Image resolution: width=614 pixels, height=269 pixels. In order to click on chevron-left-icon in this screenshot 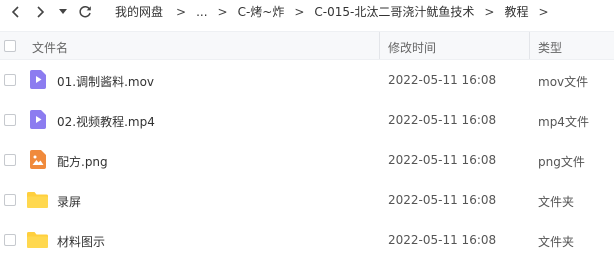, I will do `click(15, 12)`.